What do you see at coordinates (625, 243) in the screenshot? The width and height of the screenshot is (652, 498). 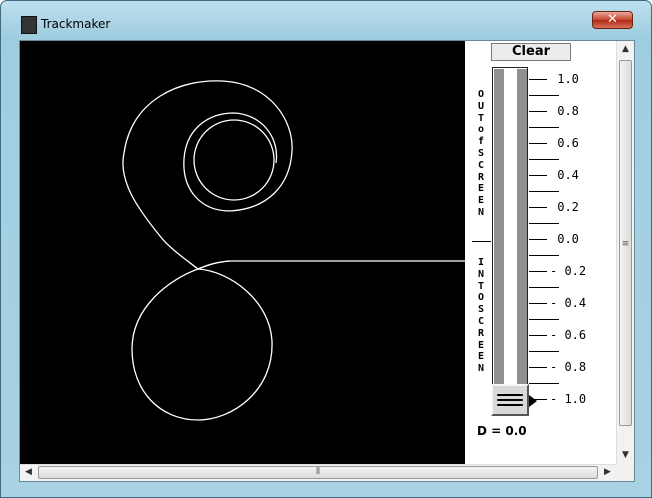 I see `vertical-scroll-thumb: ≡` at bounding box center [625, 243].